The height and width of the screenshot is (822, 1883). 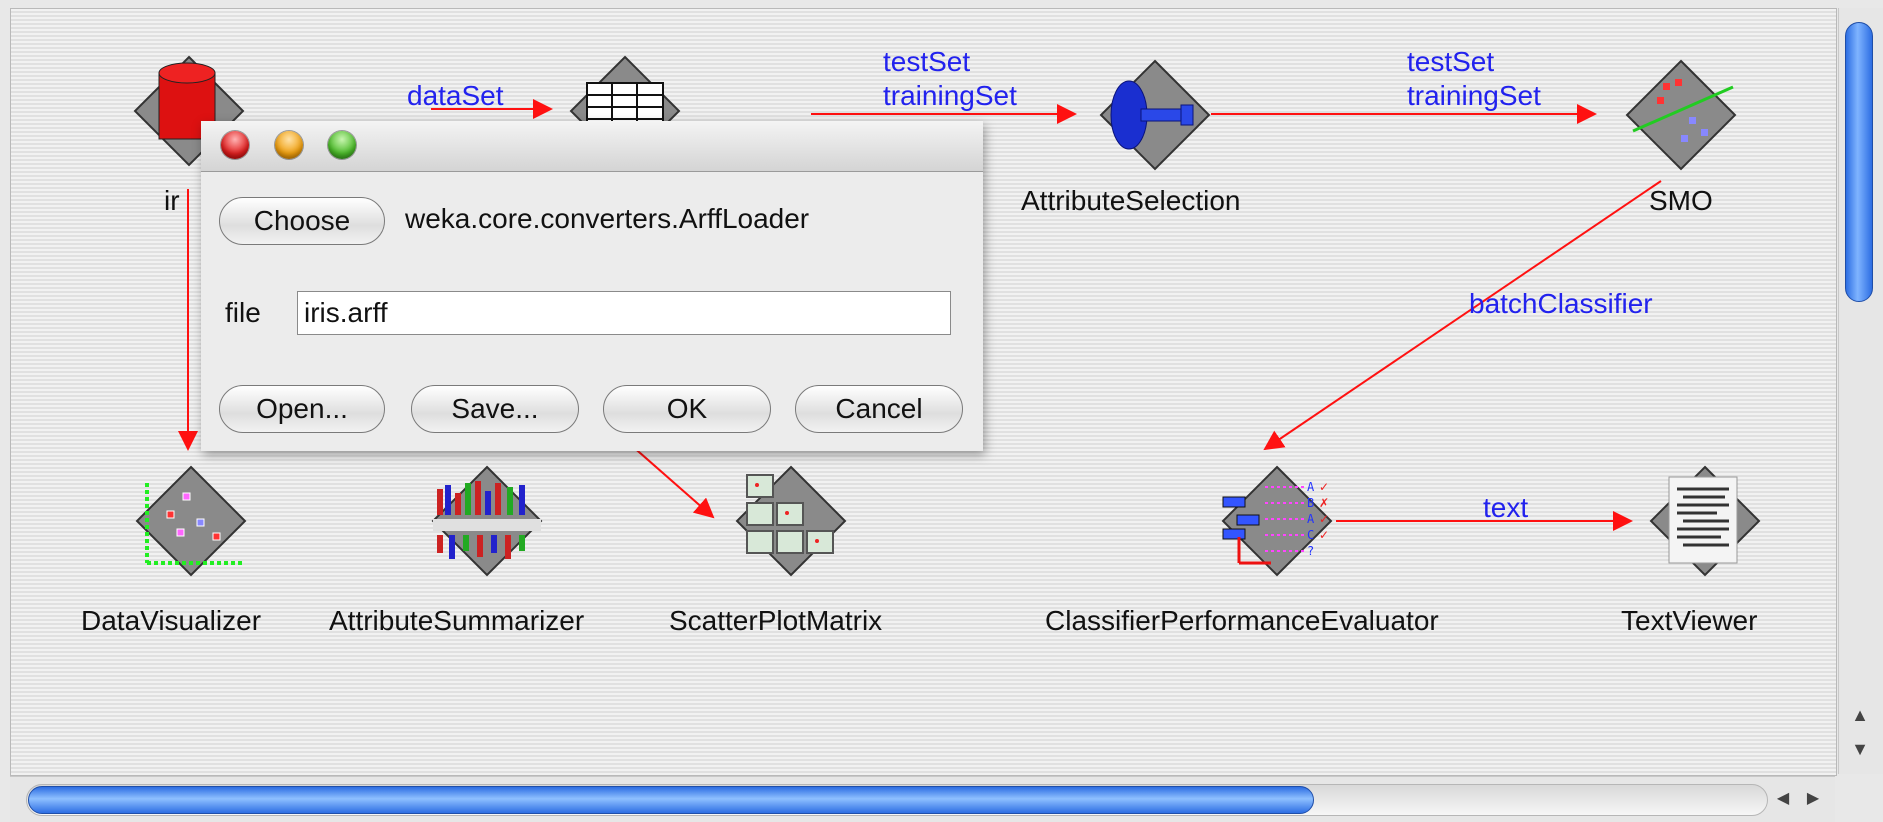 What do you see at coordinates (1681, 200) in the screenshot?
I see `smo-label: SMO` at bounding box center [1681, 200].